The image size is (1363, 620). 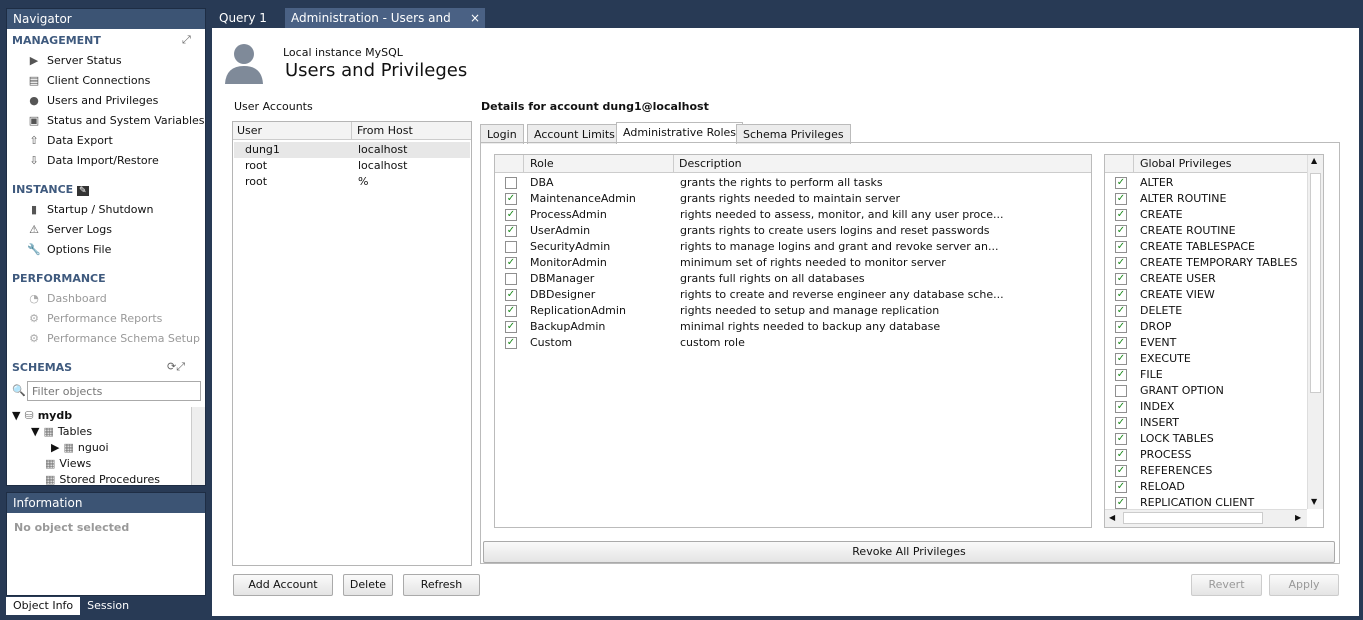 What do you see at coordinates (249, 131) in the screenshot?
I see `col-user: User` at bounding box center [249, 131].